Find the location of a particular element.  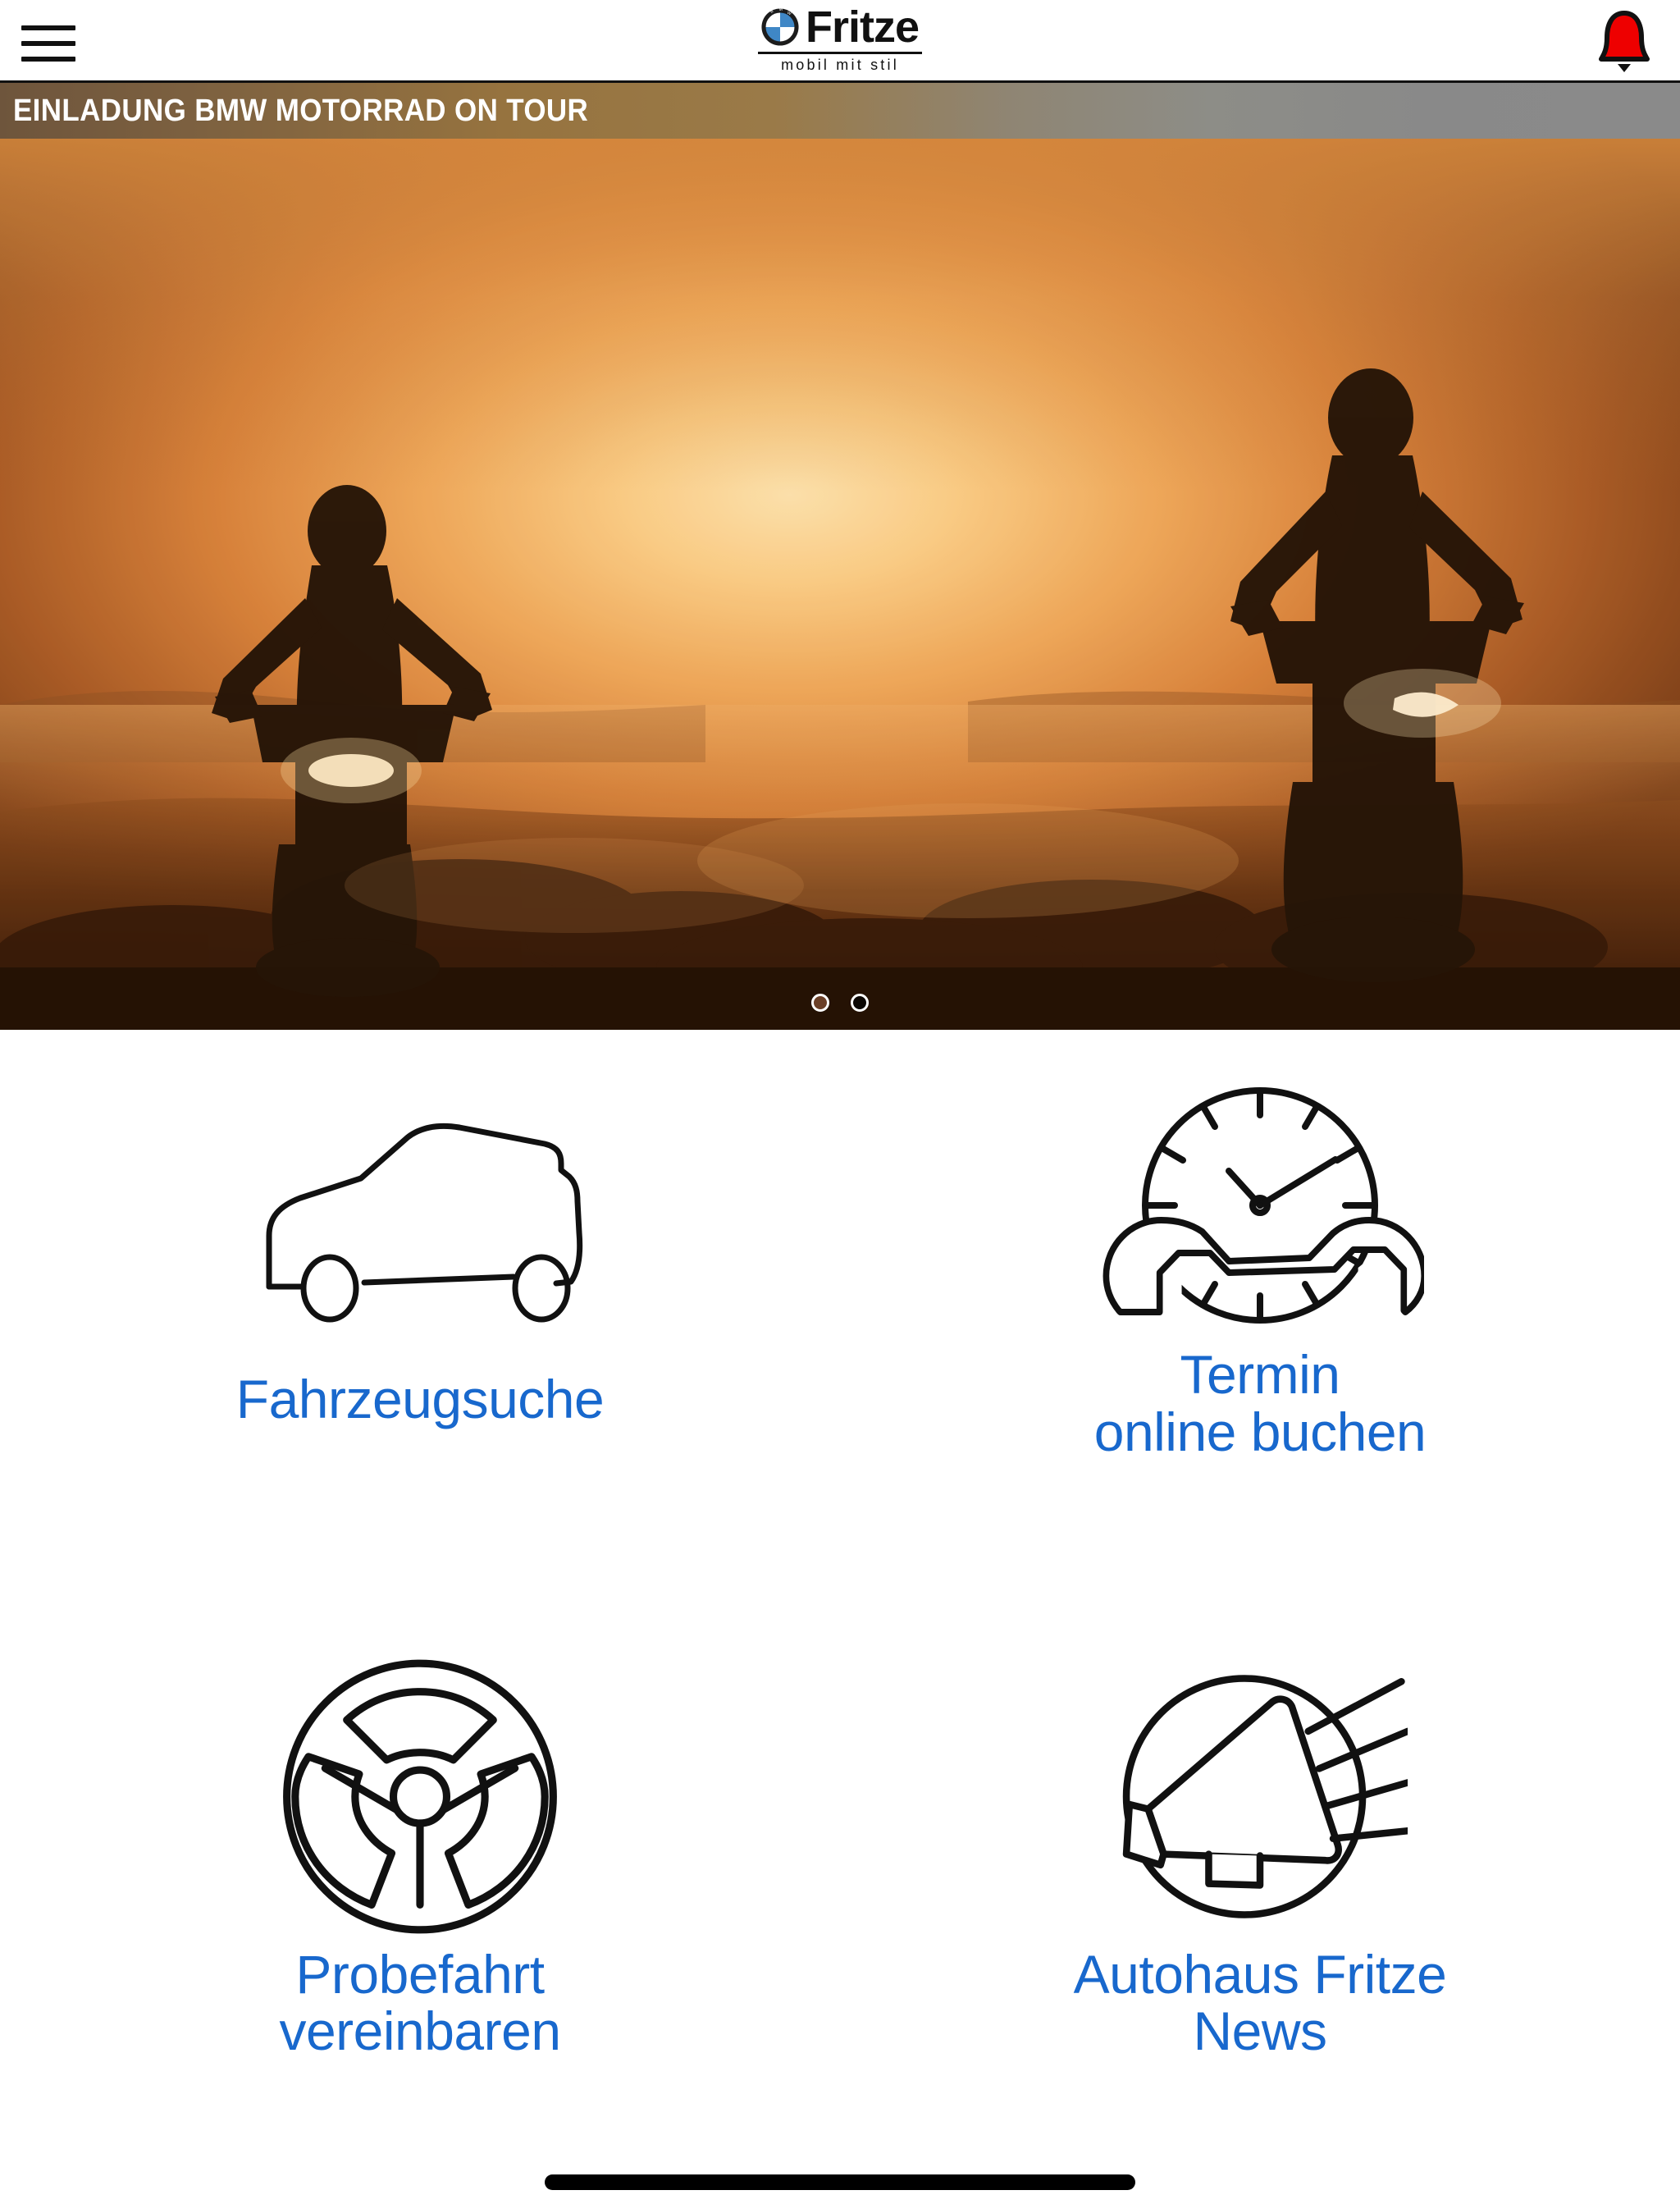

top-app-bar: B M W Fritze mobil mit stil is located at coordinates (840, 41).